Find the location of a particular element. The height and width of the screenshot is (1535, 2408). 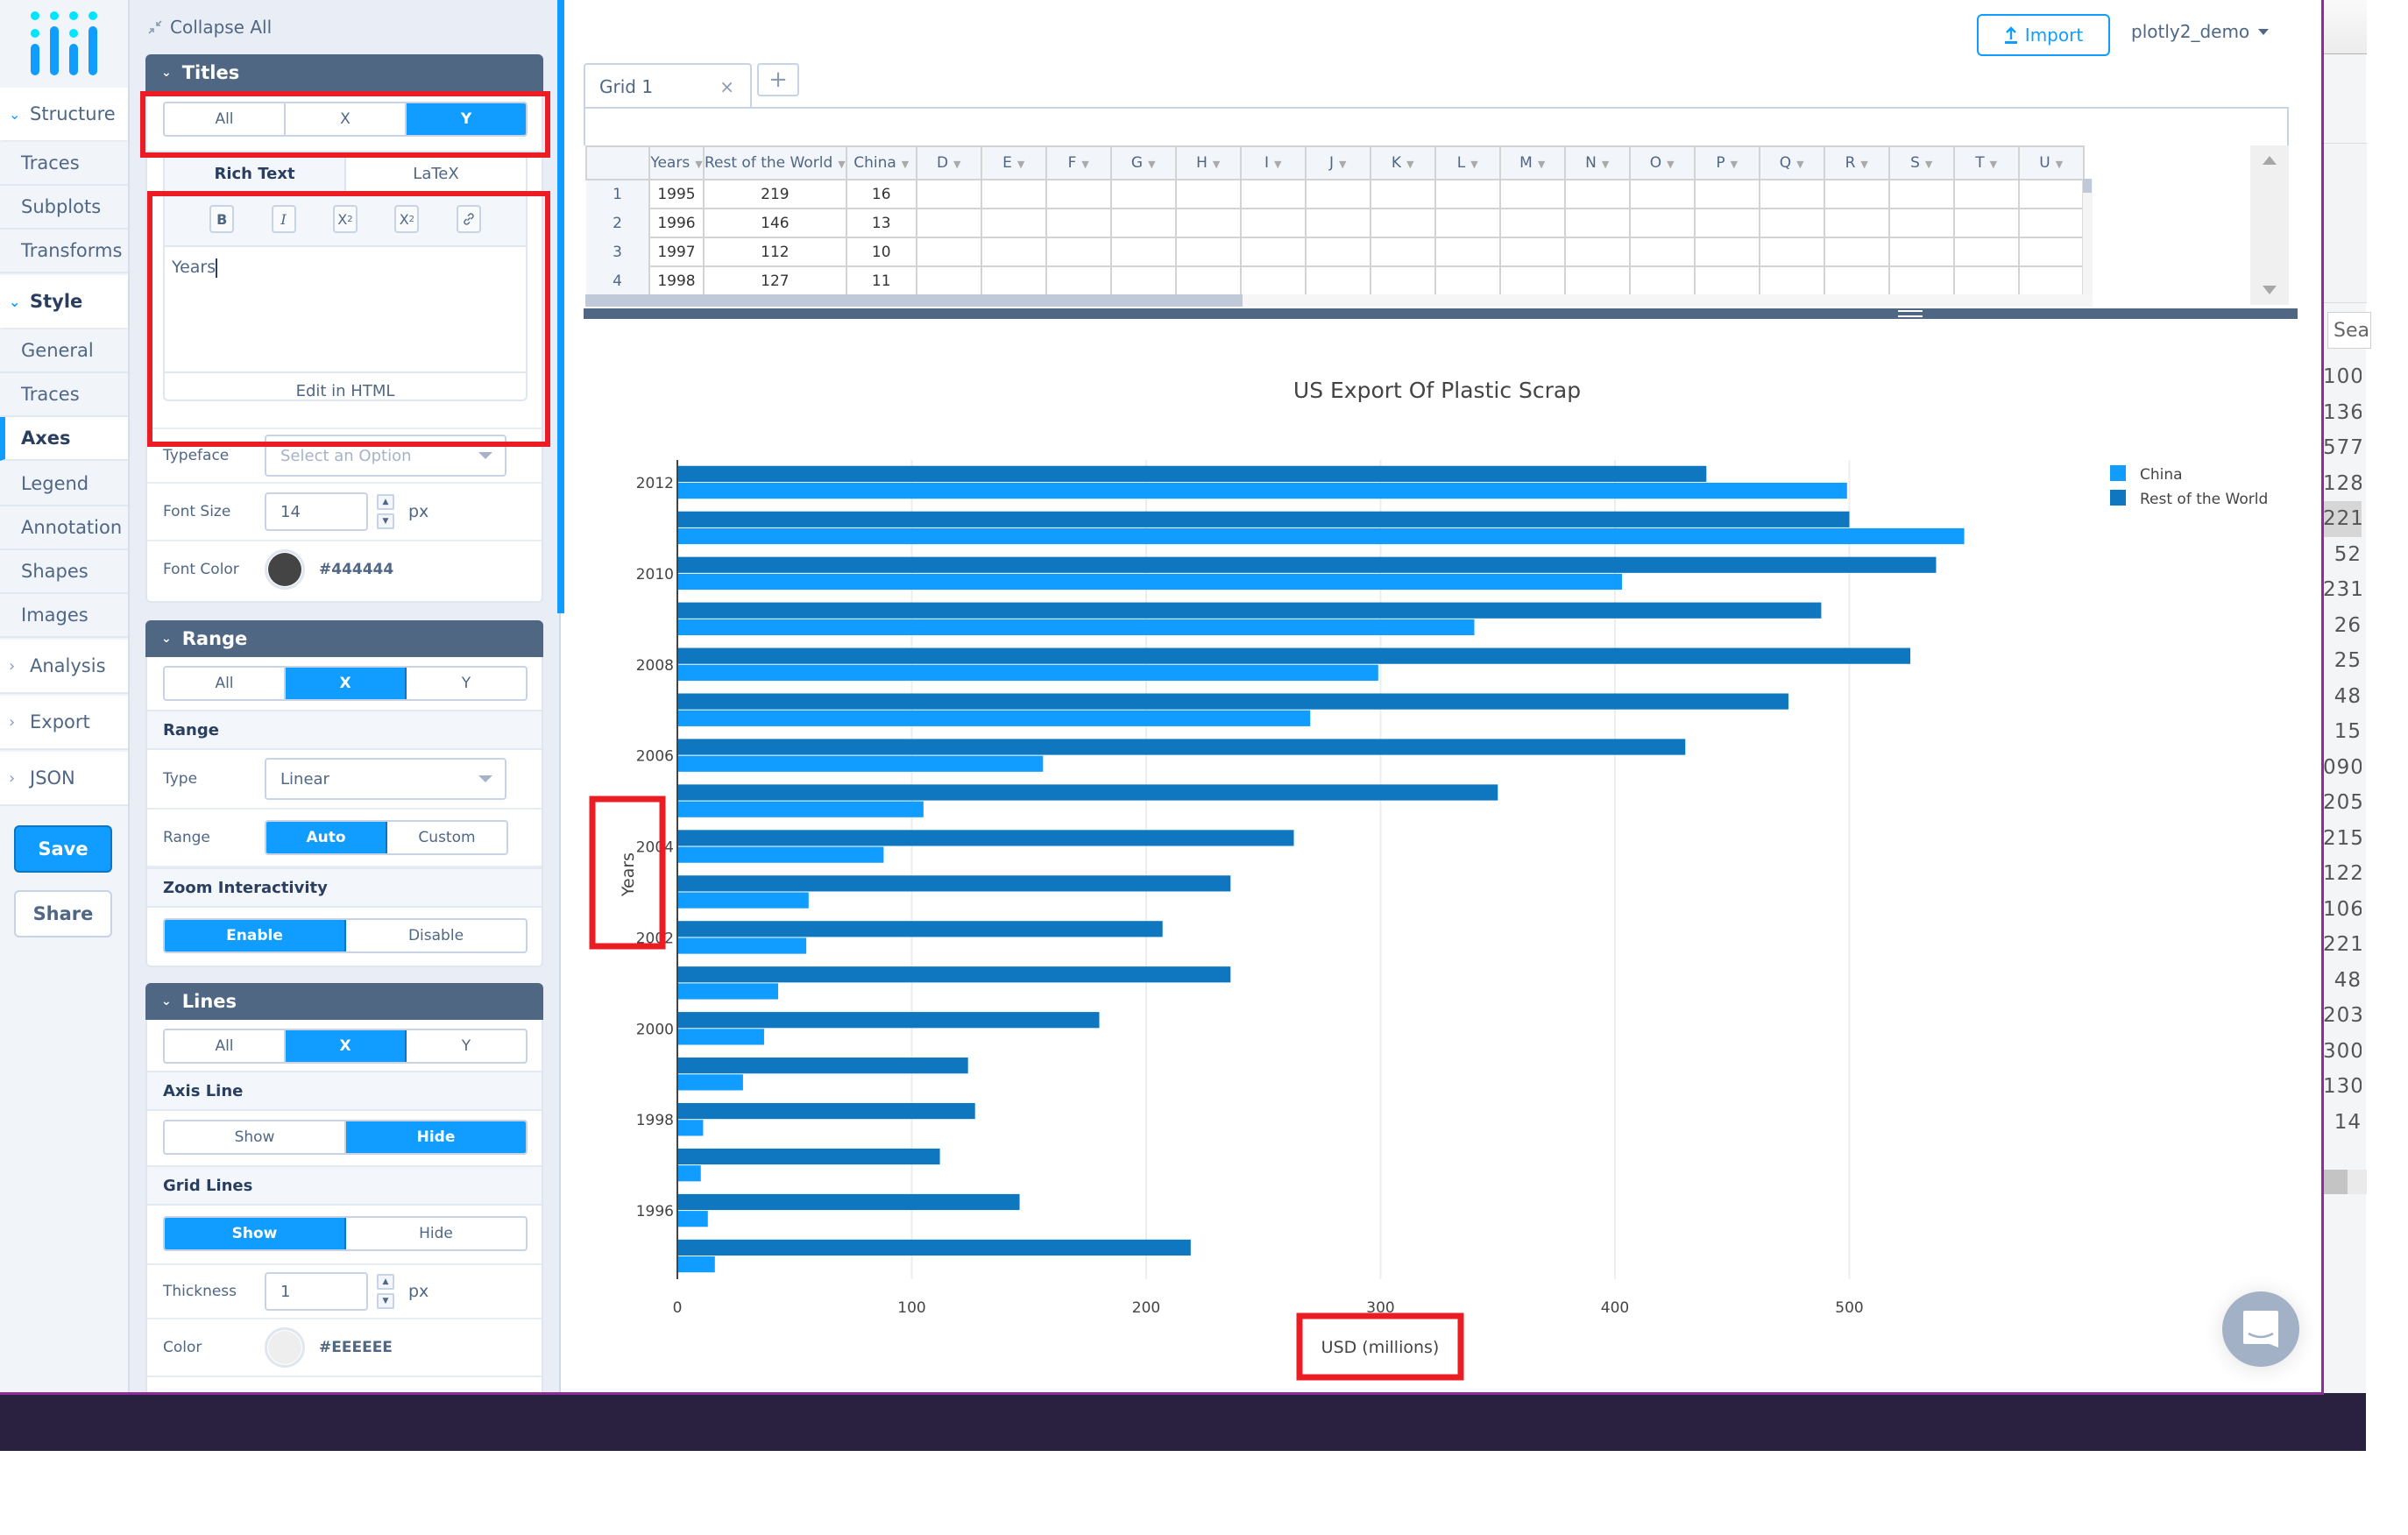

font-size-input: 14 is located at coordinates (316, 511).